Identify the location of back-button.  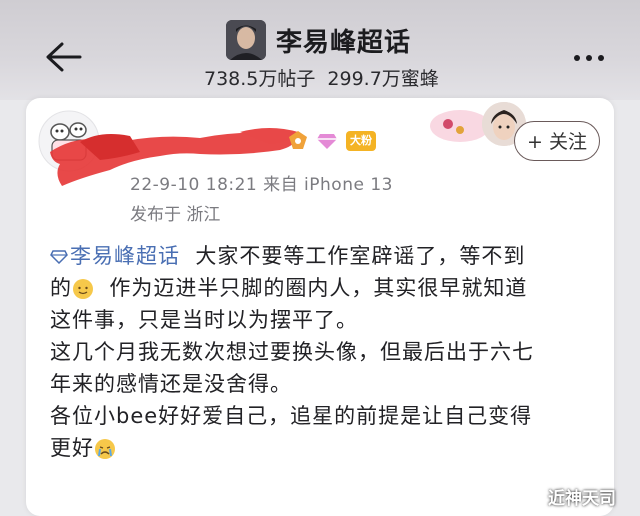
(64, 57).